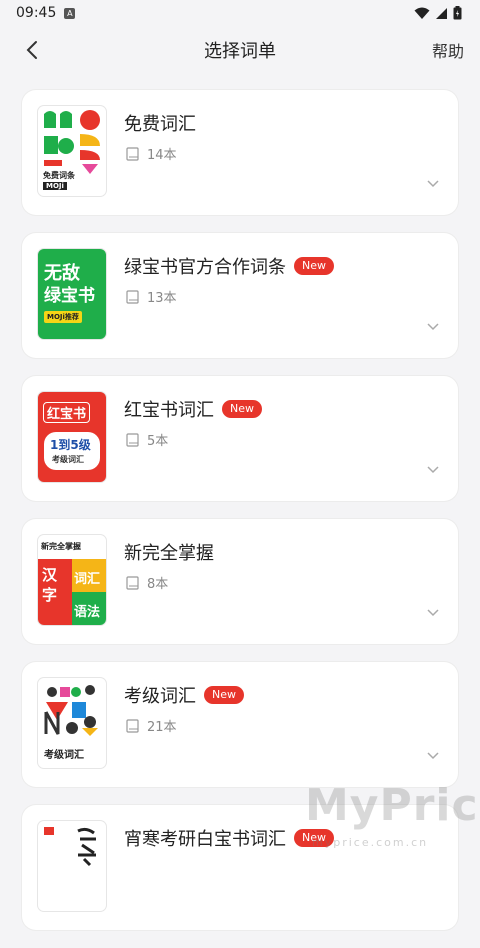 The width and height of the screenshot is (480, 948). What do you see at coordinates (59, 175) in the screenshot?
I see `cover-label: 免费词条` at bounding box center [59, 175].